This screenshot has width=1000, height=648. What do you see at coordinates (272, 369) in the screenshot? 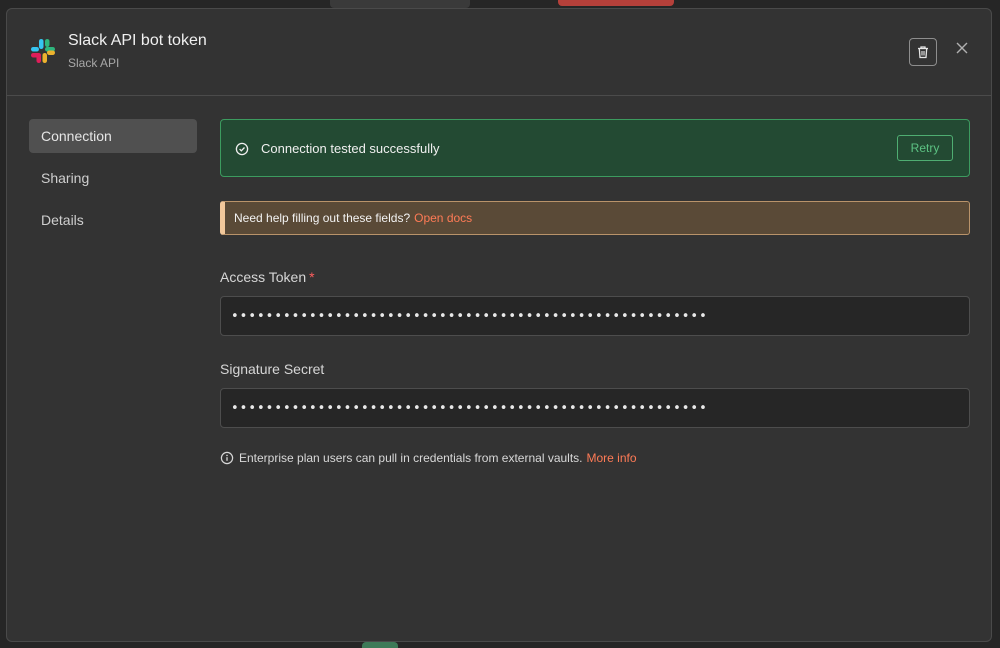
I see `signature-secret-label: Signature Secret` at bounding box center [272, 369].